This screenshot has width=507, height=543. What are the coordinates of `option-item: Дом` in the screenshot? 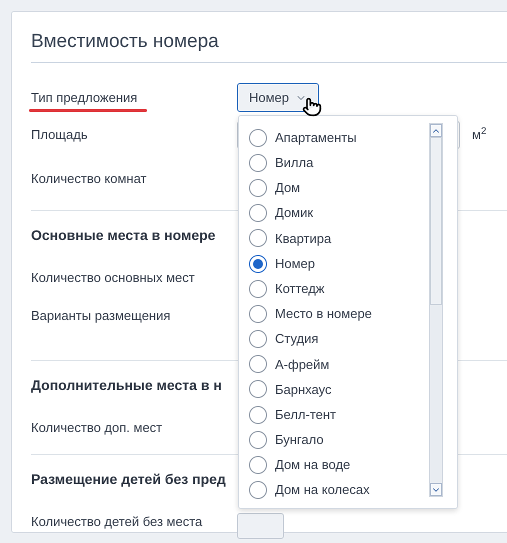 It's located at (336, 188).